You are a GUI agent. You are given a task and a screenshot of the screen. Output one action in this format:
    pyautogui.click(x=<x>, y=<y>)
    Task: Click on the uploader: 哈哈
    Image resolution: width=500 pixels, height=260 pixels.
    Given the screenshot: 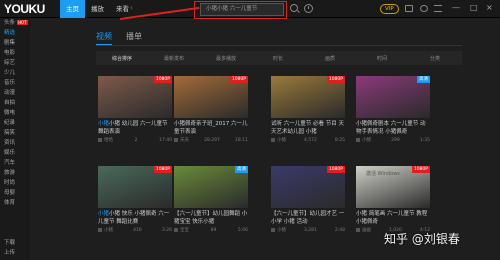 What is the action you would take?
    pyautogui.click(x=105, y=140)
    